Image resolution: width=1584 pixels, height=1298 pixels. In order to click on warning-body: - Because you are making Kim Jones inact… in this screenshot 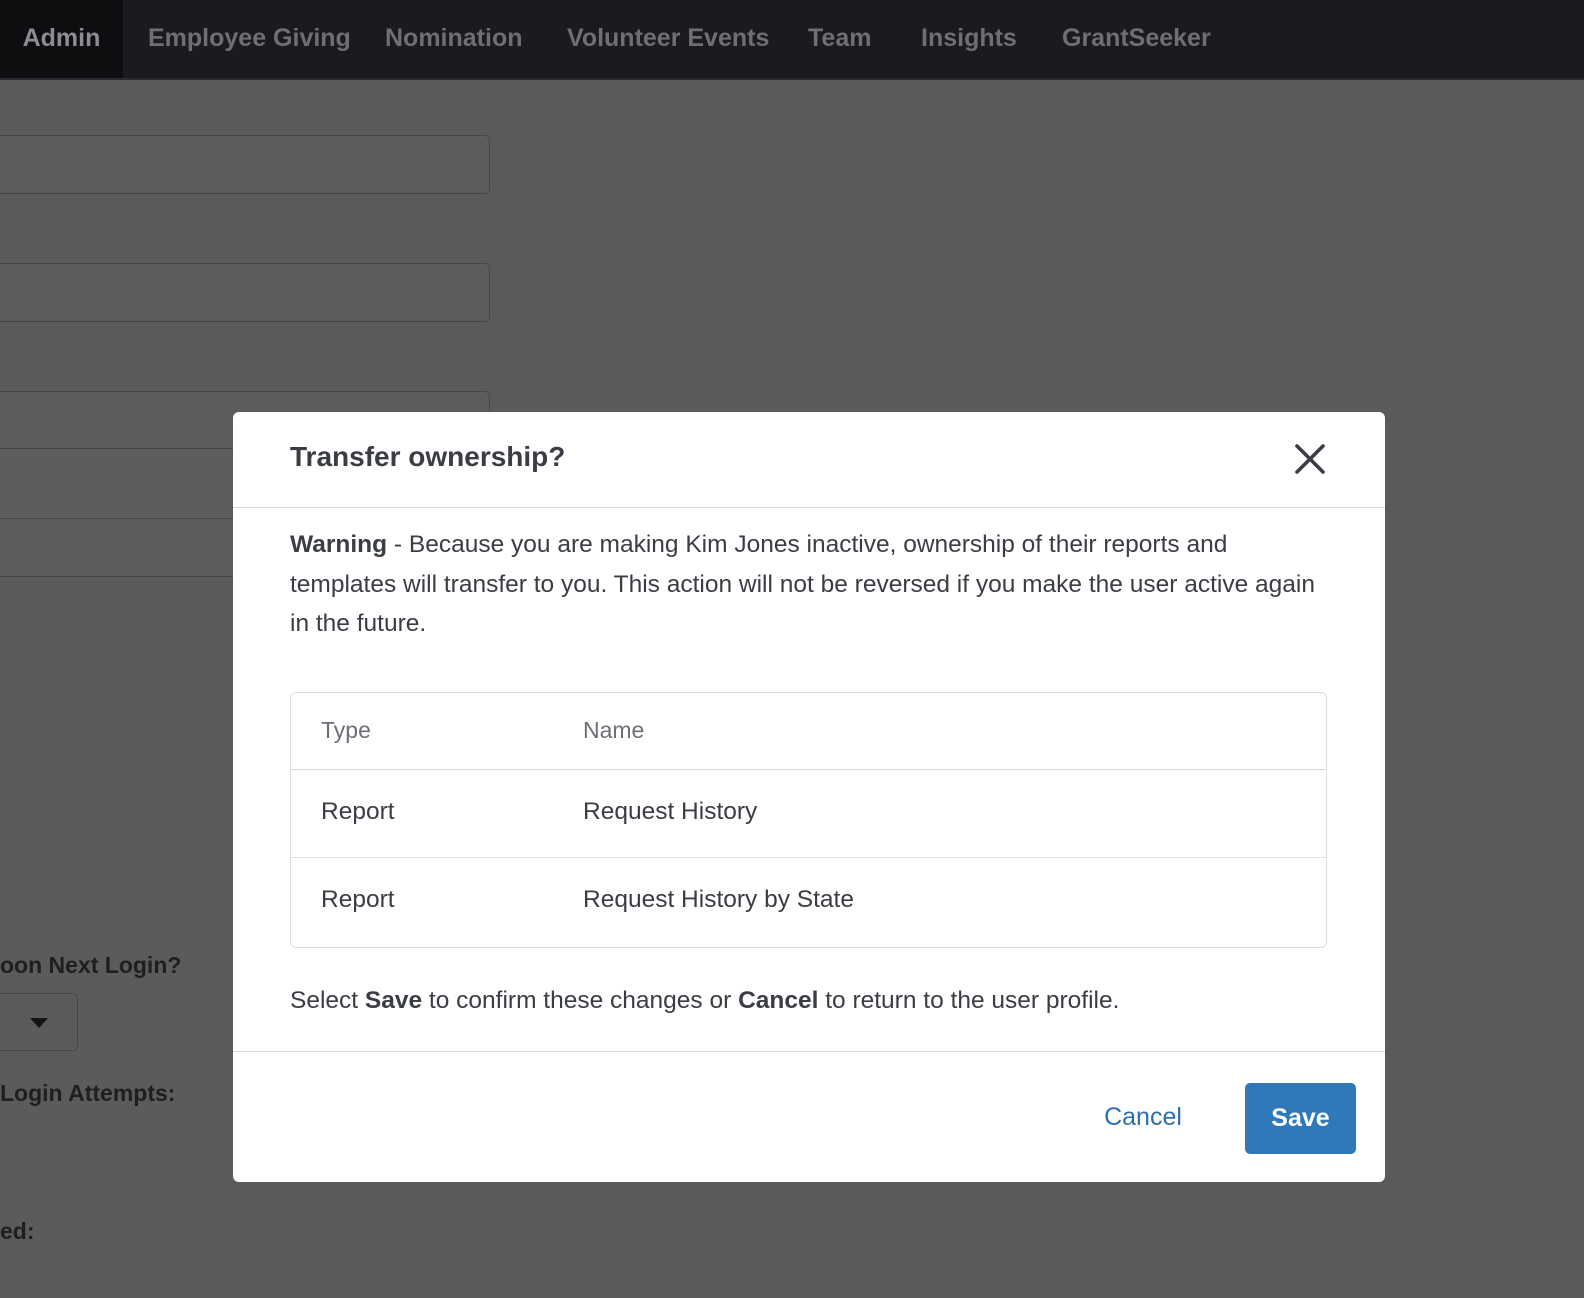, I will do `click(802, 584)`.